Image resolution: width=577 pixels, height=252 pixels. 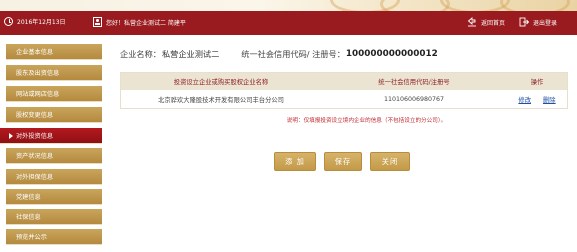 I want to click on sidebar-item-party: 党建信息, so click(x=54, y=197).